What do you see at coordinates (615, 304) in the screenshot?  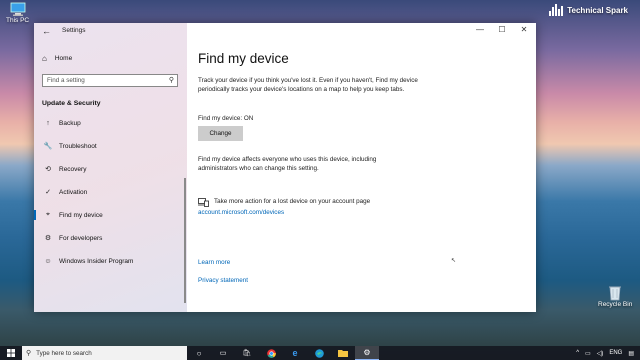 I see `recycle-bin-label: Recycle Bin` at bounding box center [615, 304].